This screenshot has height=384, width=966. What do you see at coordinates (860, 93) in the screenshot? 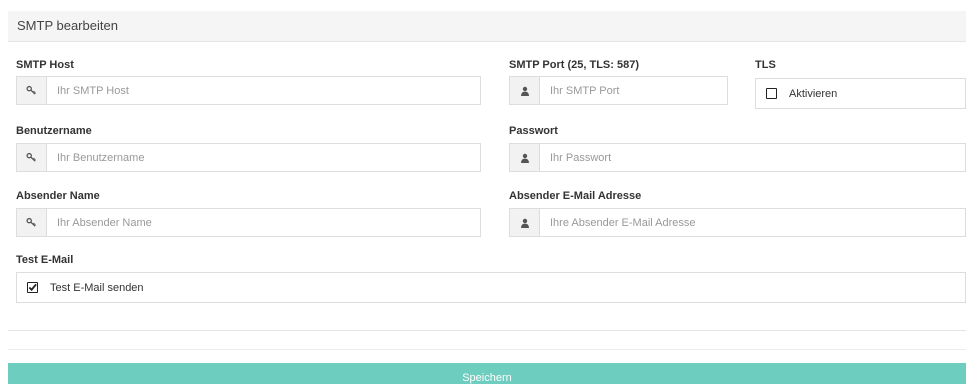
I see `tls-checkbox-row: Aktivieren` at bounding box center [860, 93].